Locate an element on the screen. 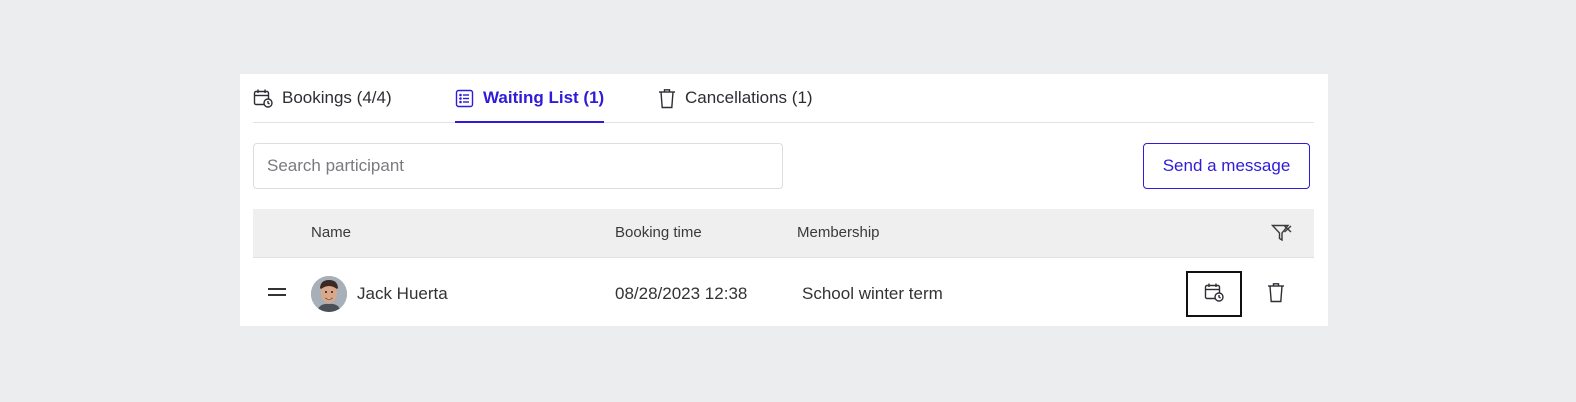  tab-waiting-list-label: Waiting List (1) is located at coordinates (544, 97).